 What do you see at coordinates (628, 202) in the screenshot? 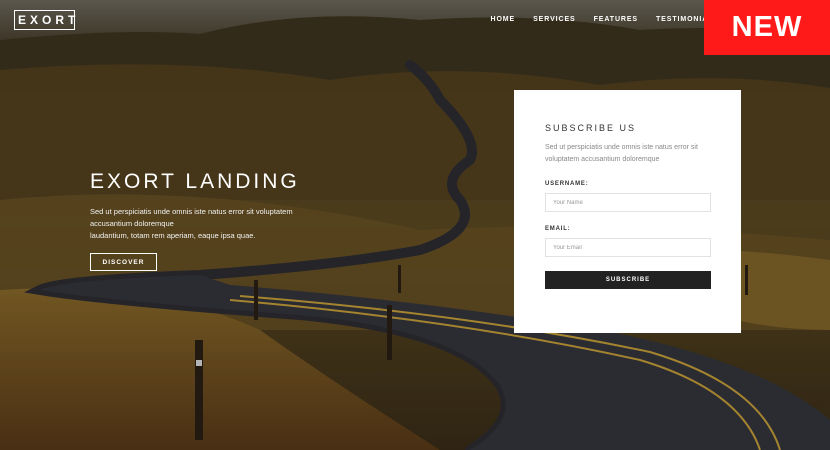
I see `username-field` at bounding box center [628, 202].